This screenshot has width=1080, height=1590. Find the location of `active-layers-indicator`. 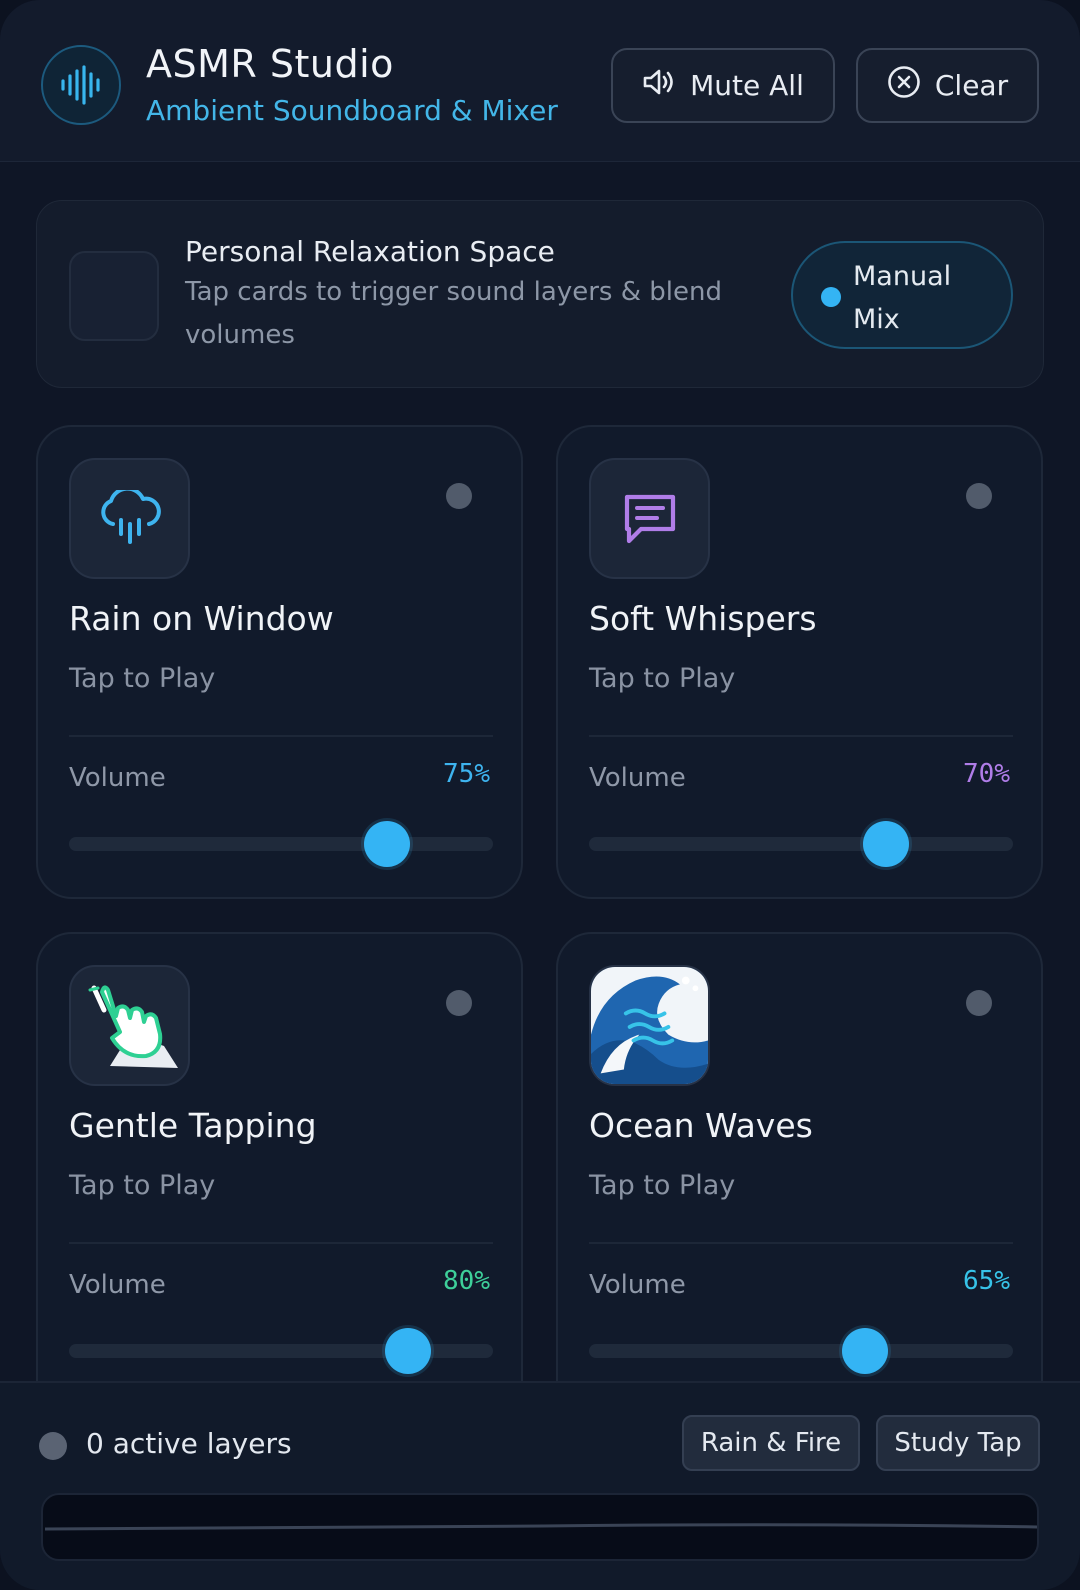

active-layers-indicator is located at coordinates (53, 1446).